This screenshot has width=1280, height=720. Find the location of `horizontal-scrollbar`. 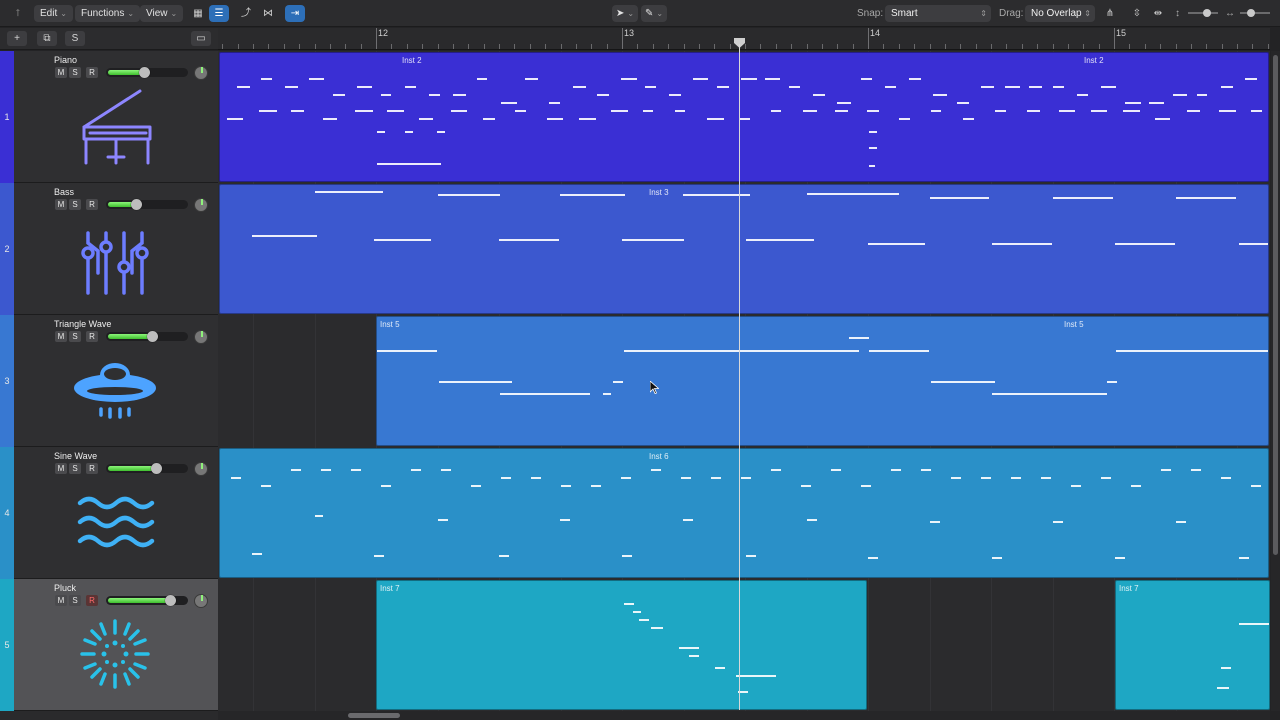

horizontal-scrollbar is located at coordinates (744, 715).